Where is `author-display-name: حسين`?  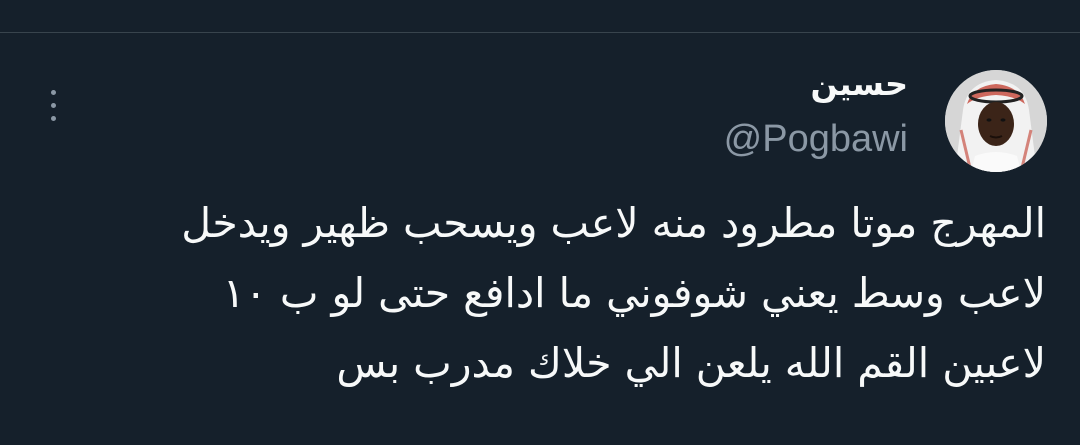 author-display-name: حسين is located at coordinates (859, 84).